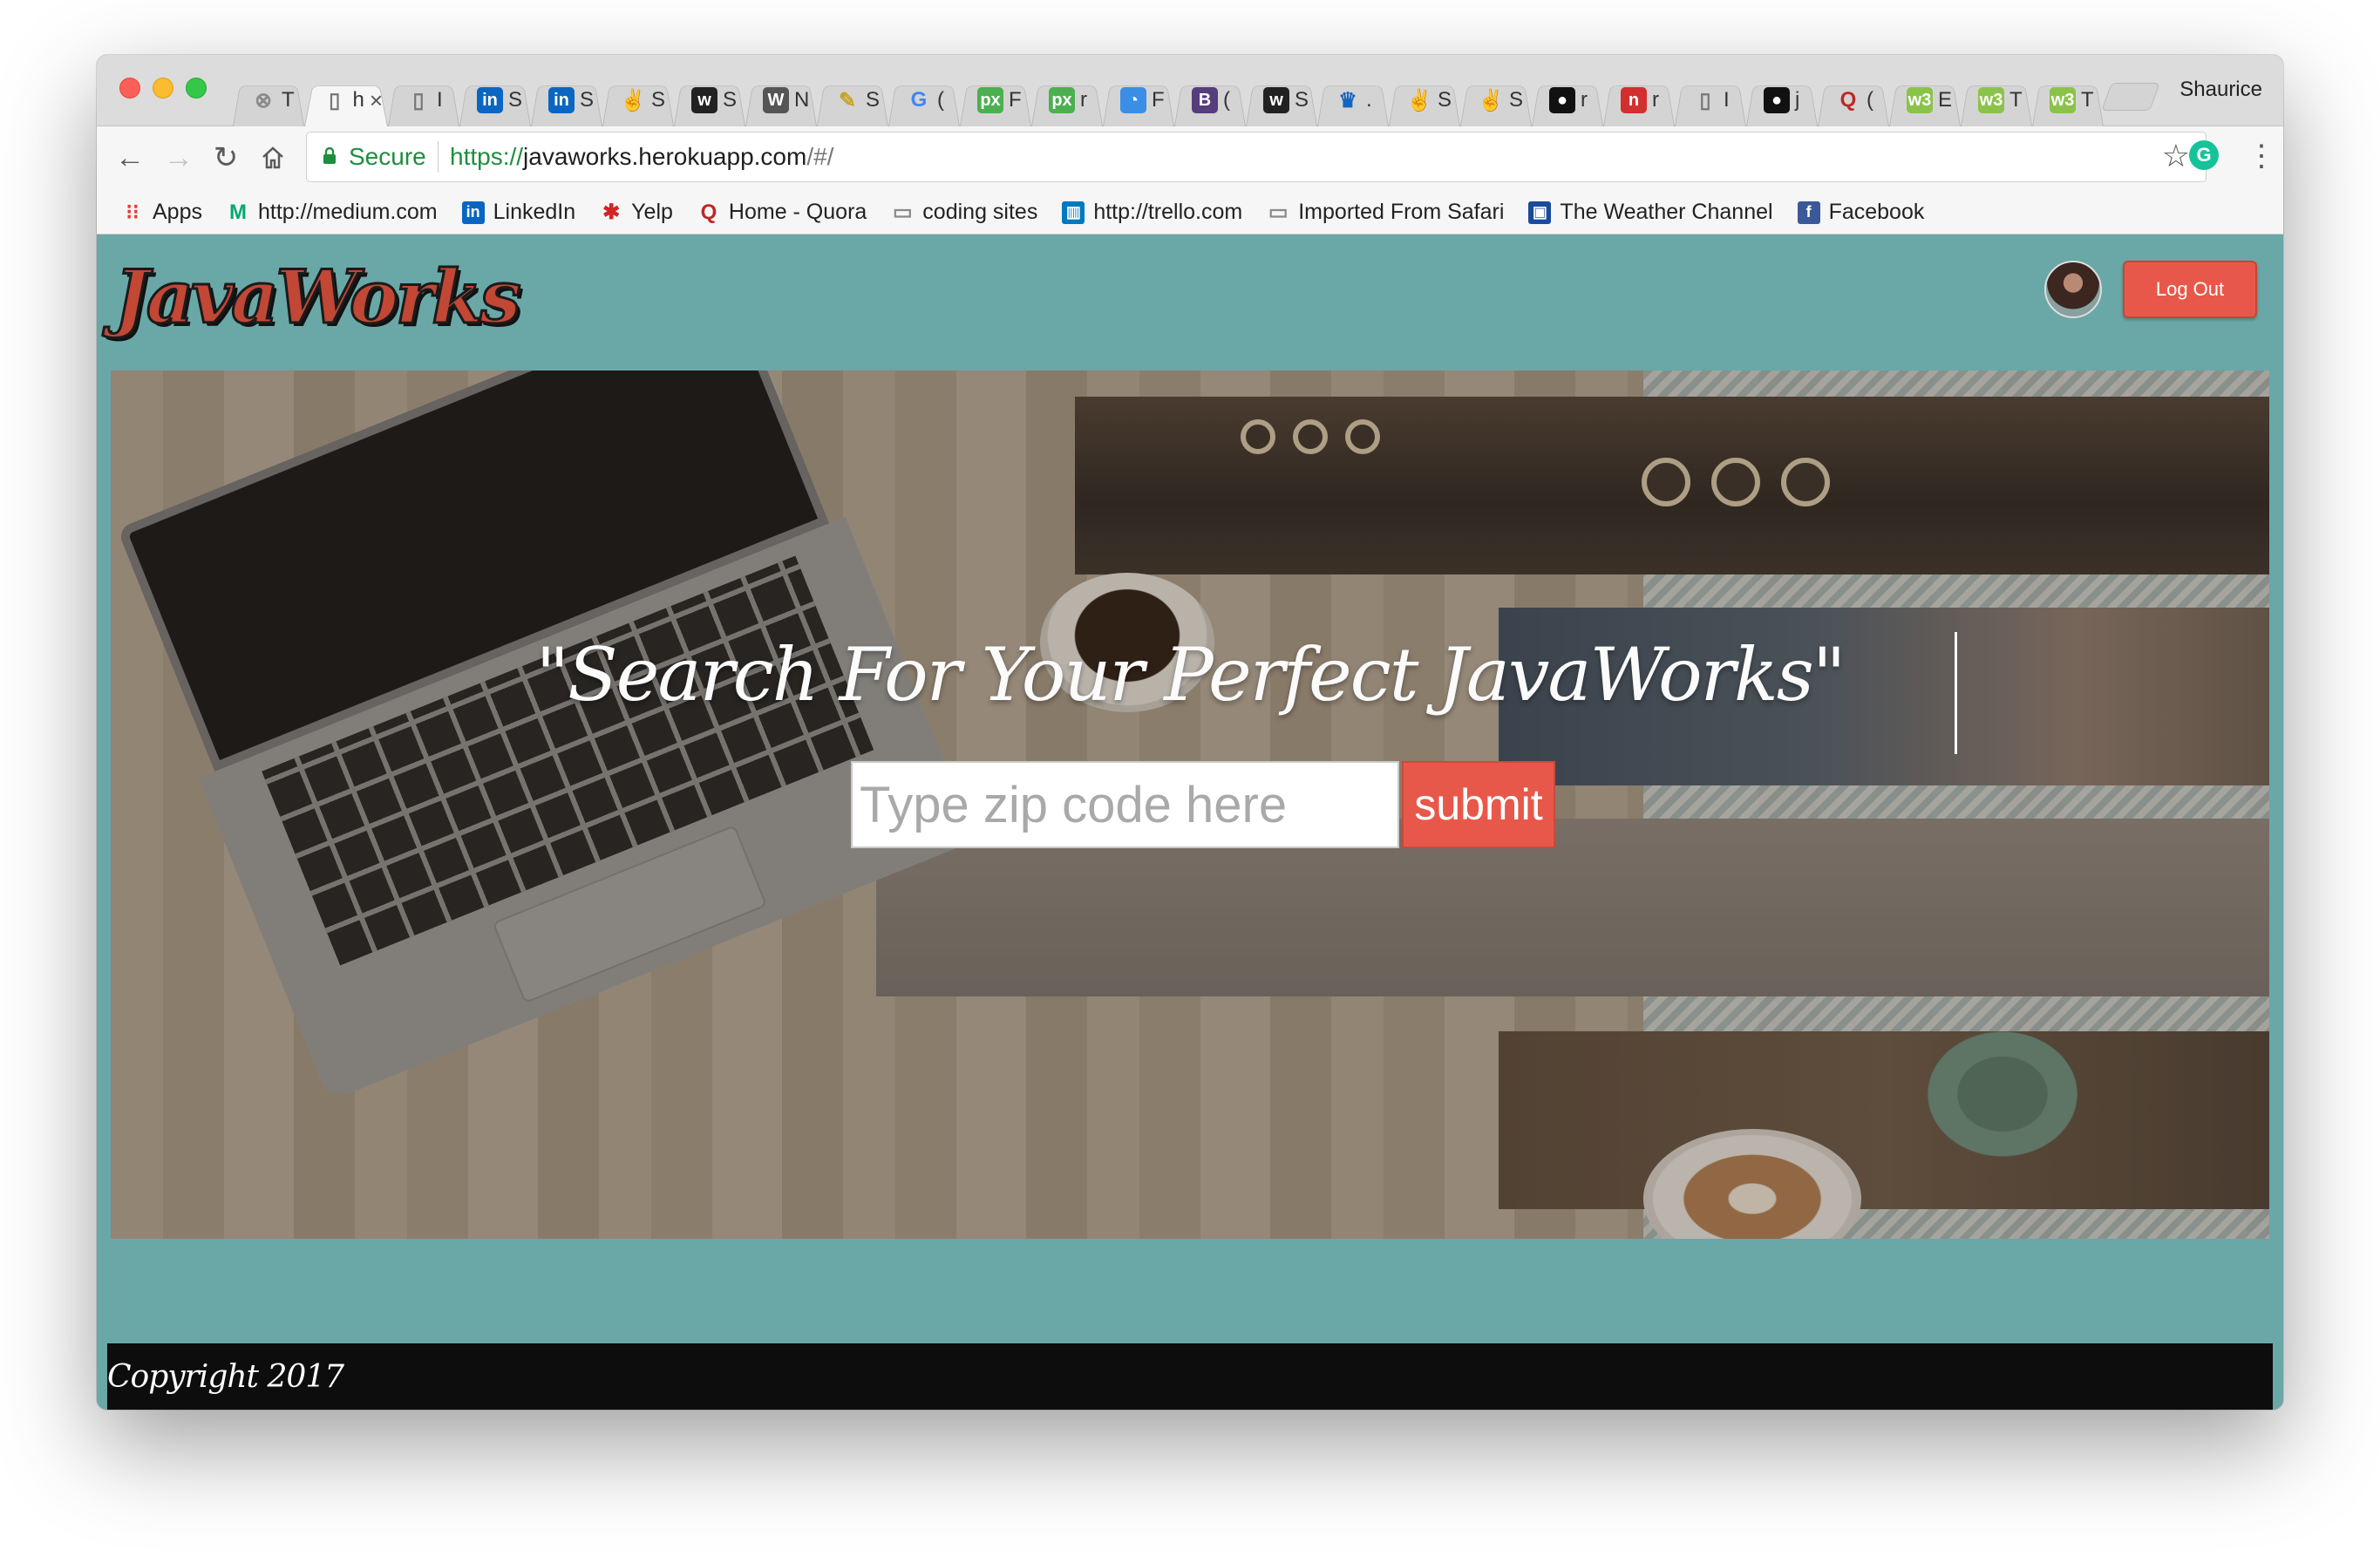 This screenshot has width=2380, height=1550. I want to click on w-icon: w, so click(1276, 100).